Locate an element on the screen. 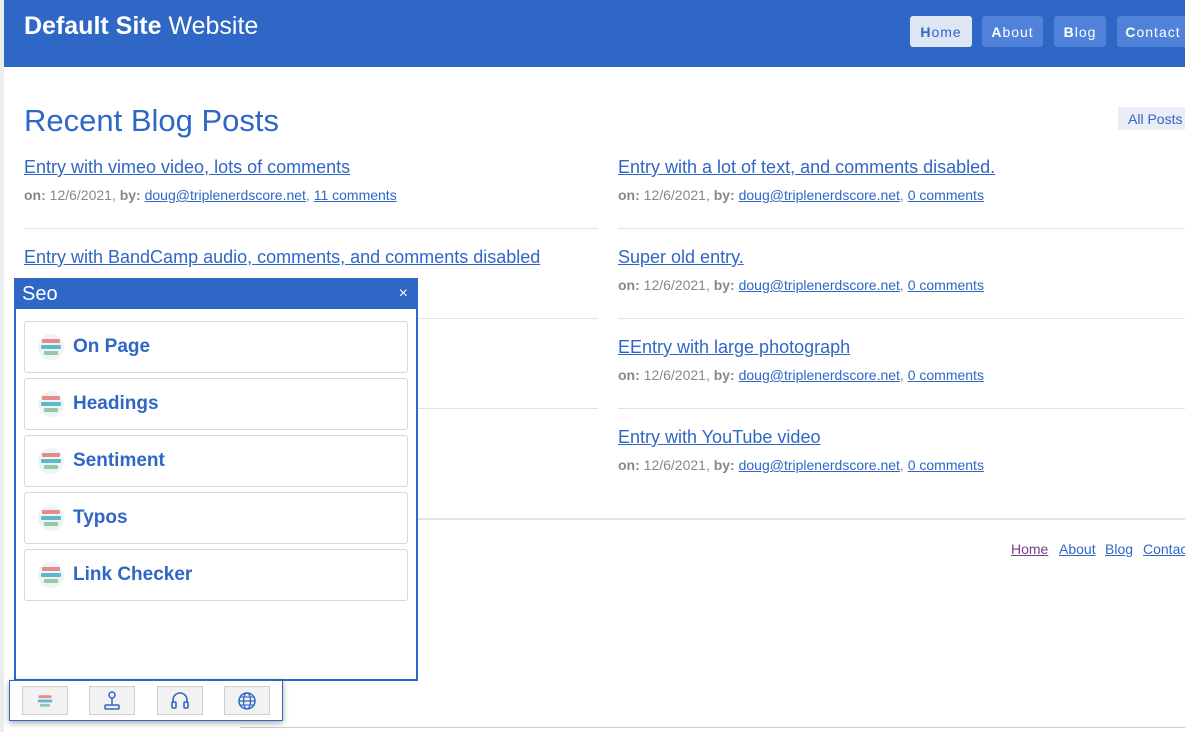 Image resolution: width=1185 pixels, height=732 pixels. post-title-link: Entry with YouTube video is located at coordinates (901, 437).